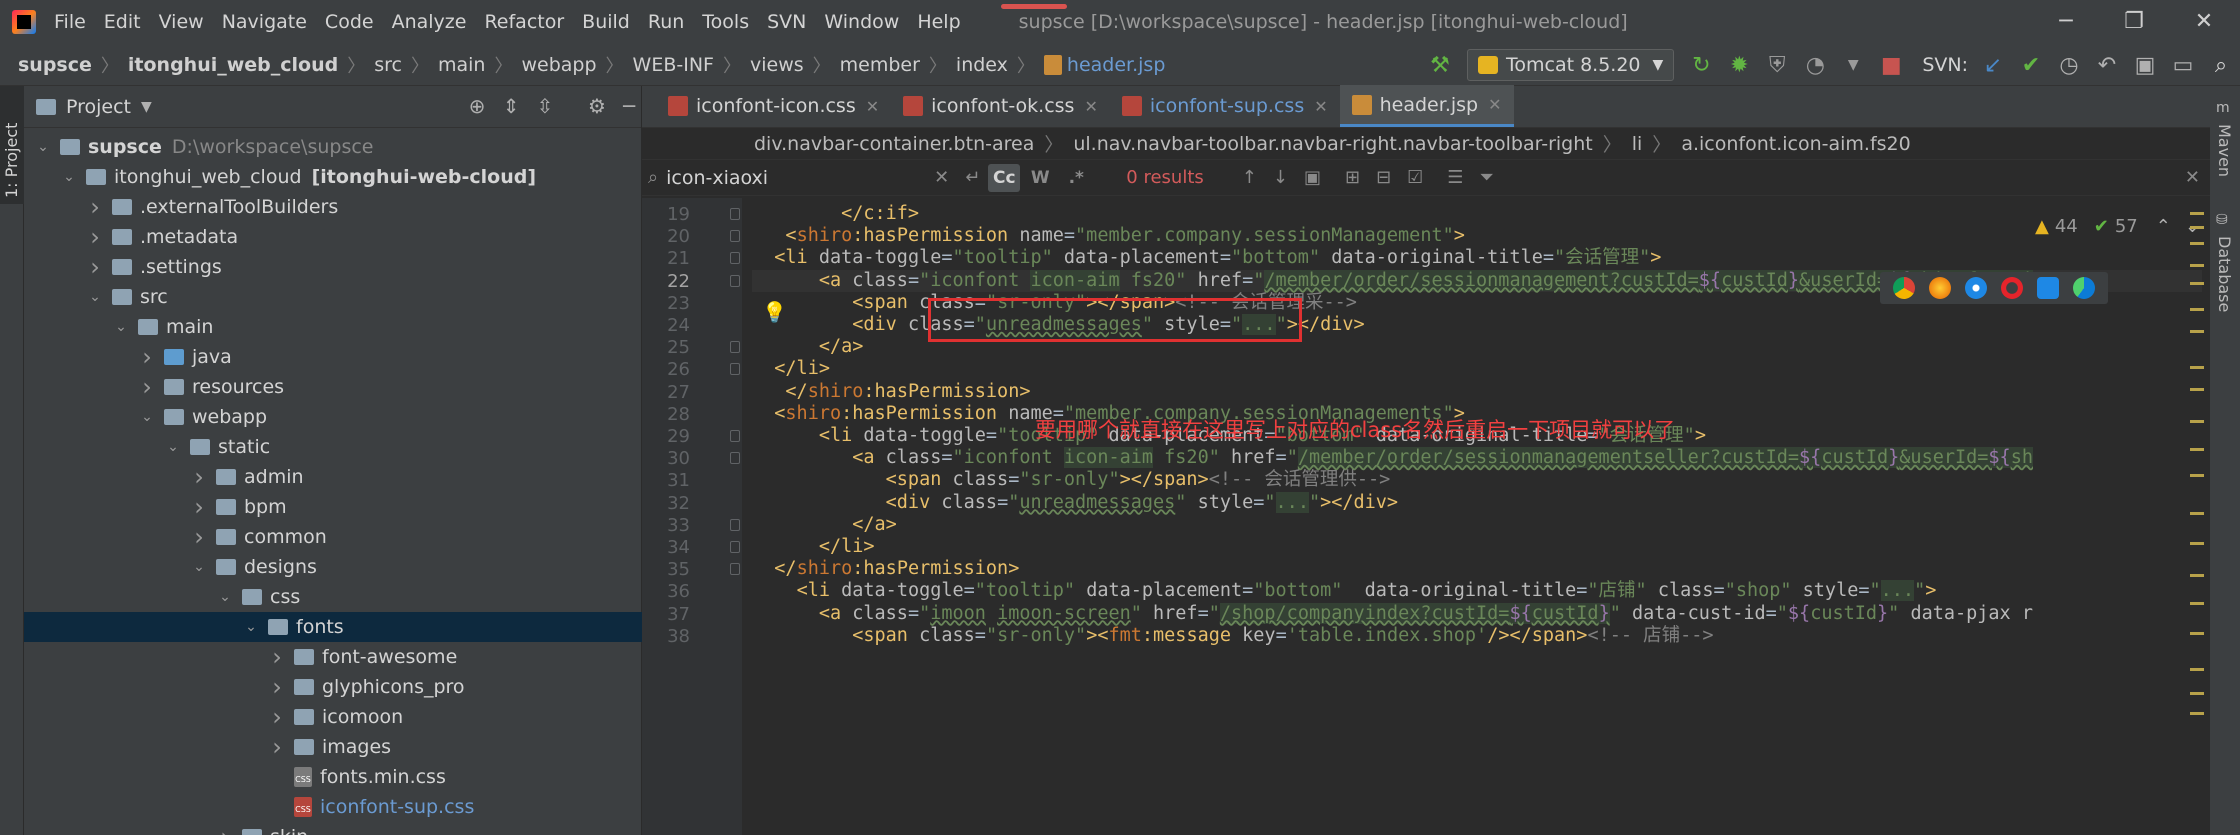 This screenshot has height=835, width=2240. Describe the element at coordinates (2221, 65) in the screenshot. I see `search-icon: ⌕` at that location.